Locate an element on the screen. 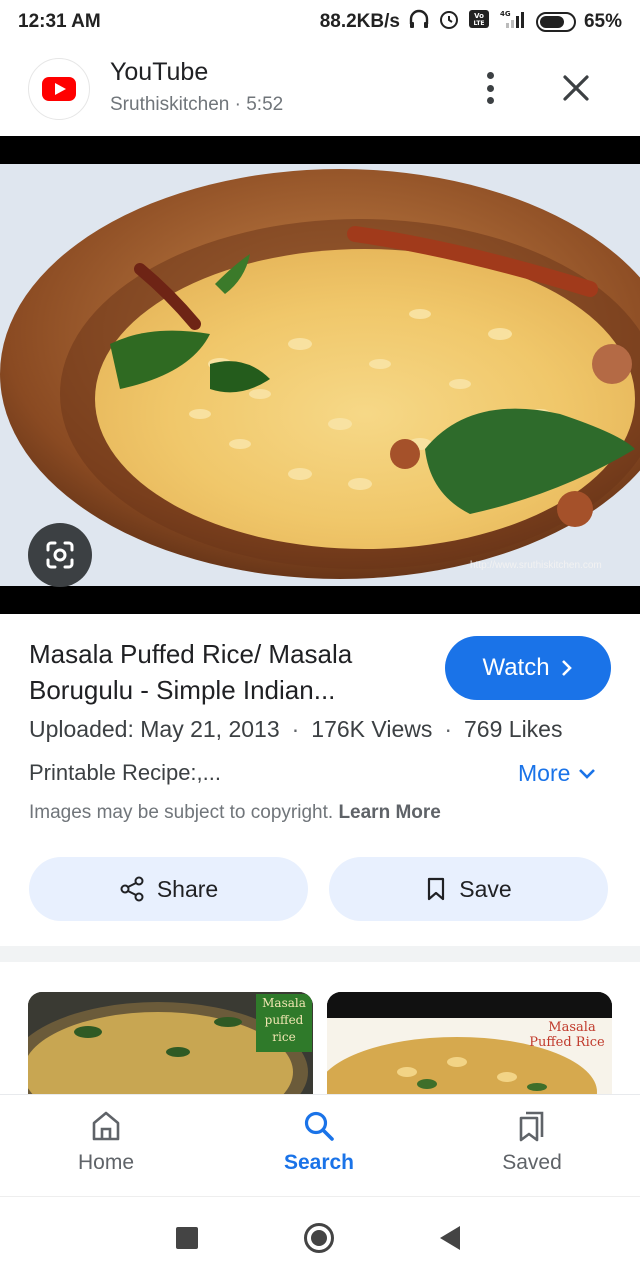 This screenshot has width=640, height=1280. nav-home-label: Home is located at coordinates (106, 1162).